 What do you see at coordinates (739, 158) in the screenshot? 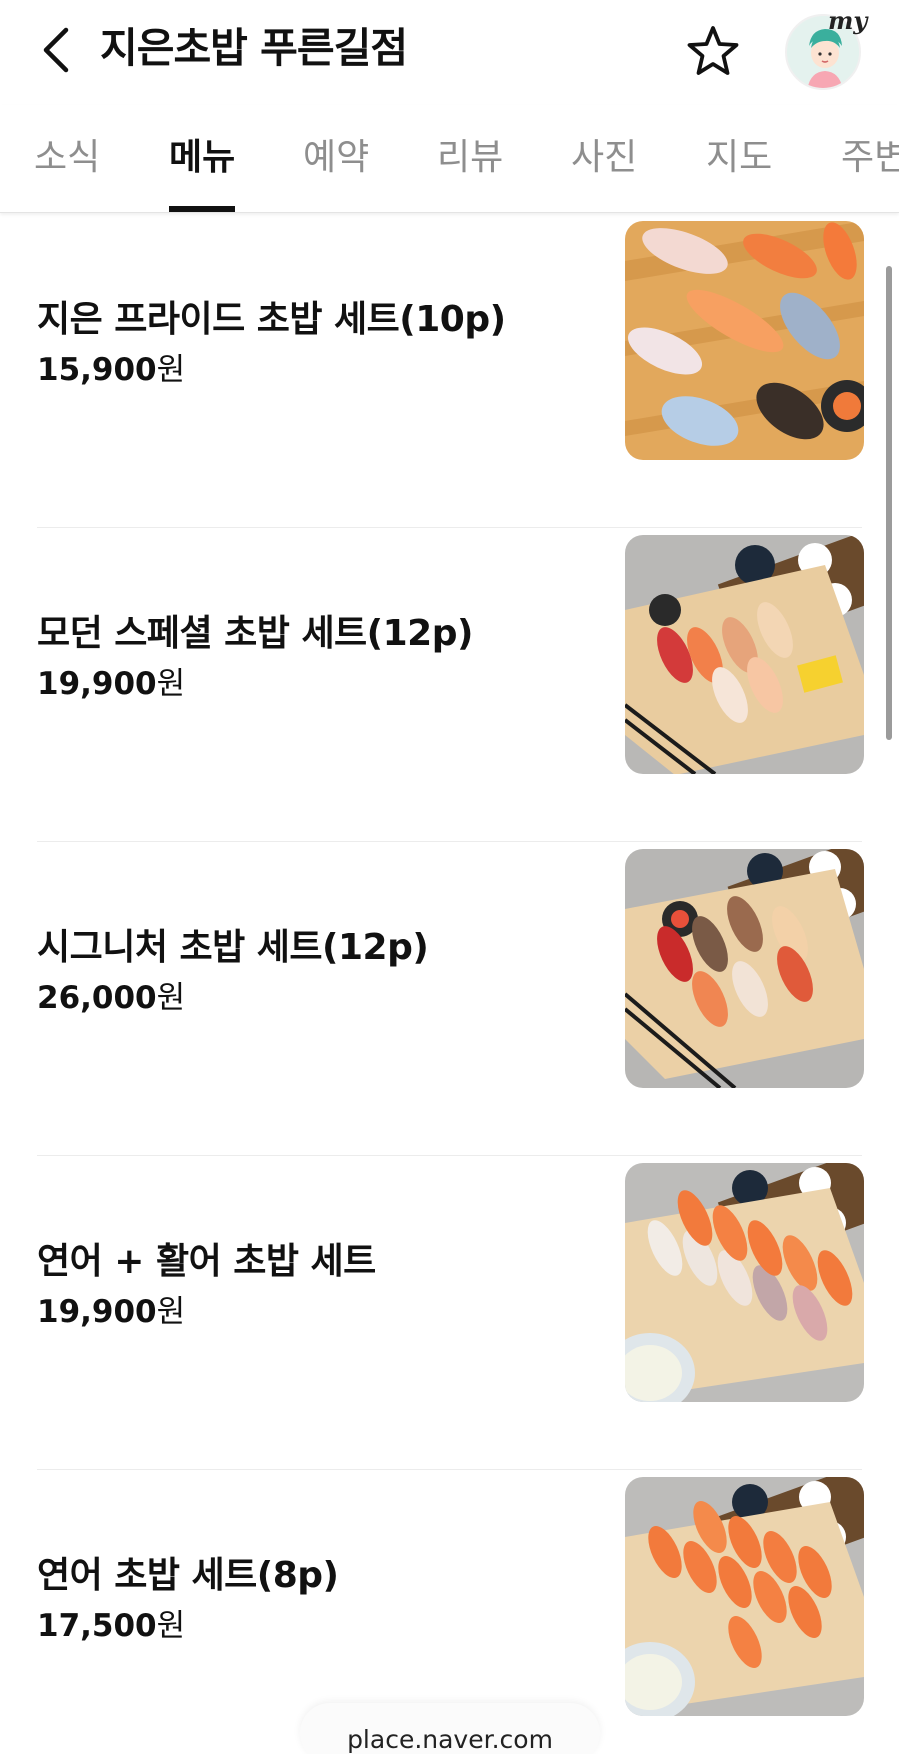
I see `tab-map: 지도` at bounding box center [739, 158].